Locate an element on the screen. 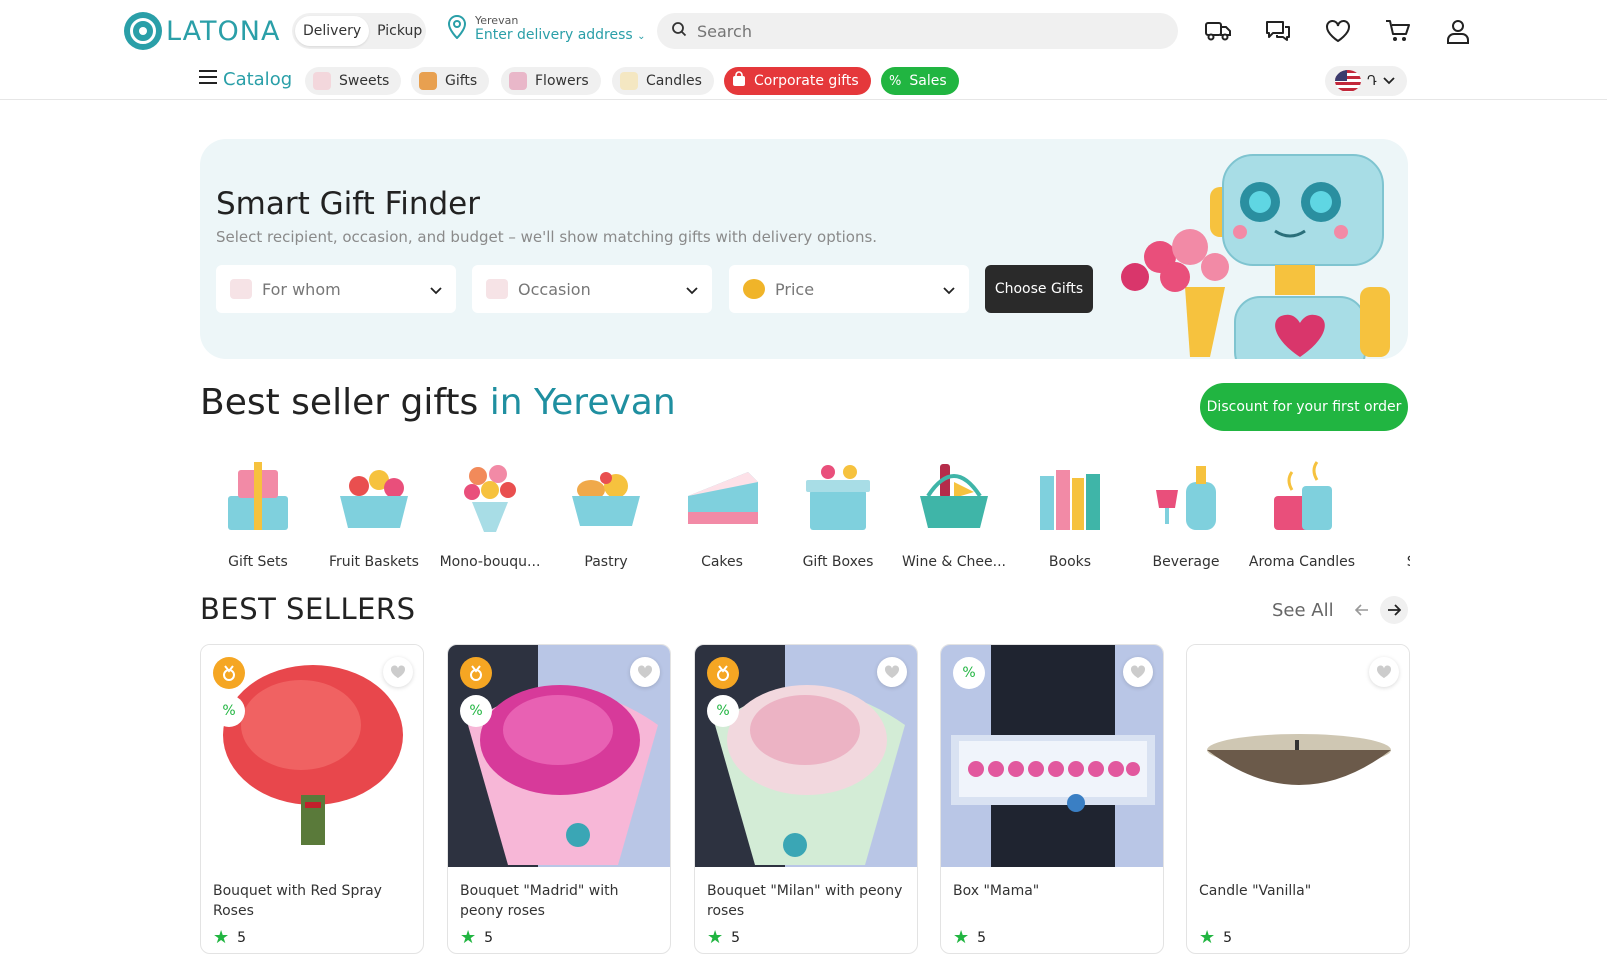 The width and height of the screenshot is (1607, 954). delivery-address-selector: Yerevan Enter delivery address ⌄ is located at coordinates (546, 28).